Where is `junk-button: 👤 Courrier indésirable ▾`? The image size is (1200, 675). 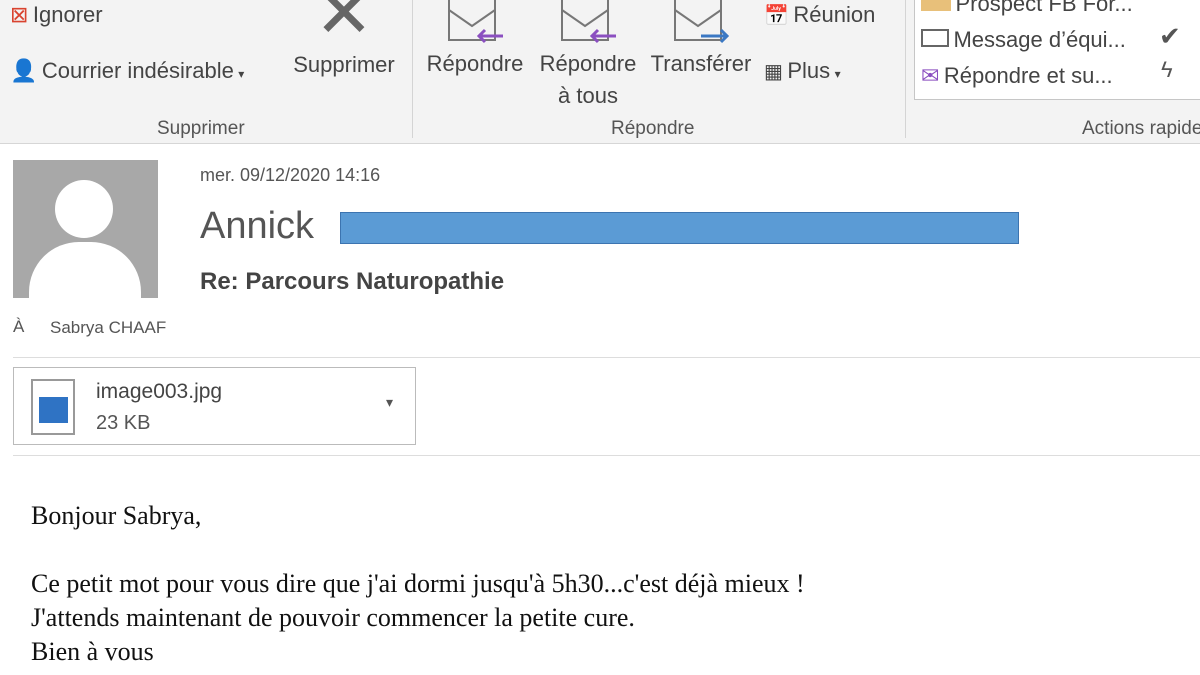
junk-button: 👤 Courrier indésirable ▾ is located at coordinates (127, 71).